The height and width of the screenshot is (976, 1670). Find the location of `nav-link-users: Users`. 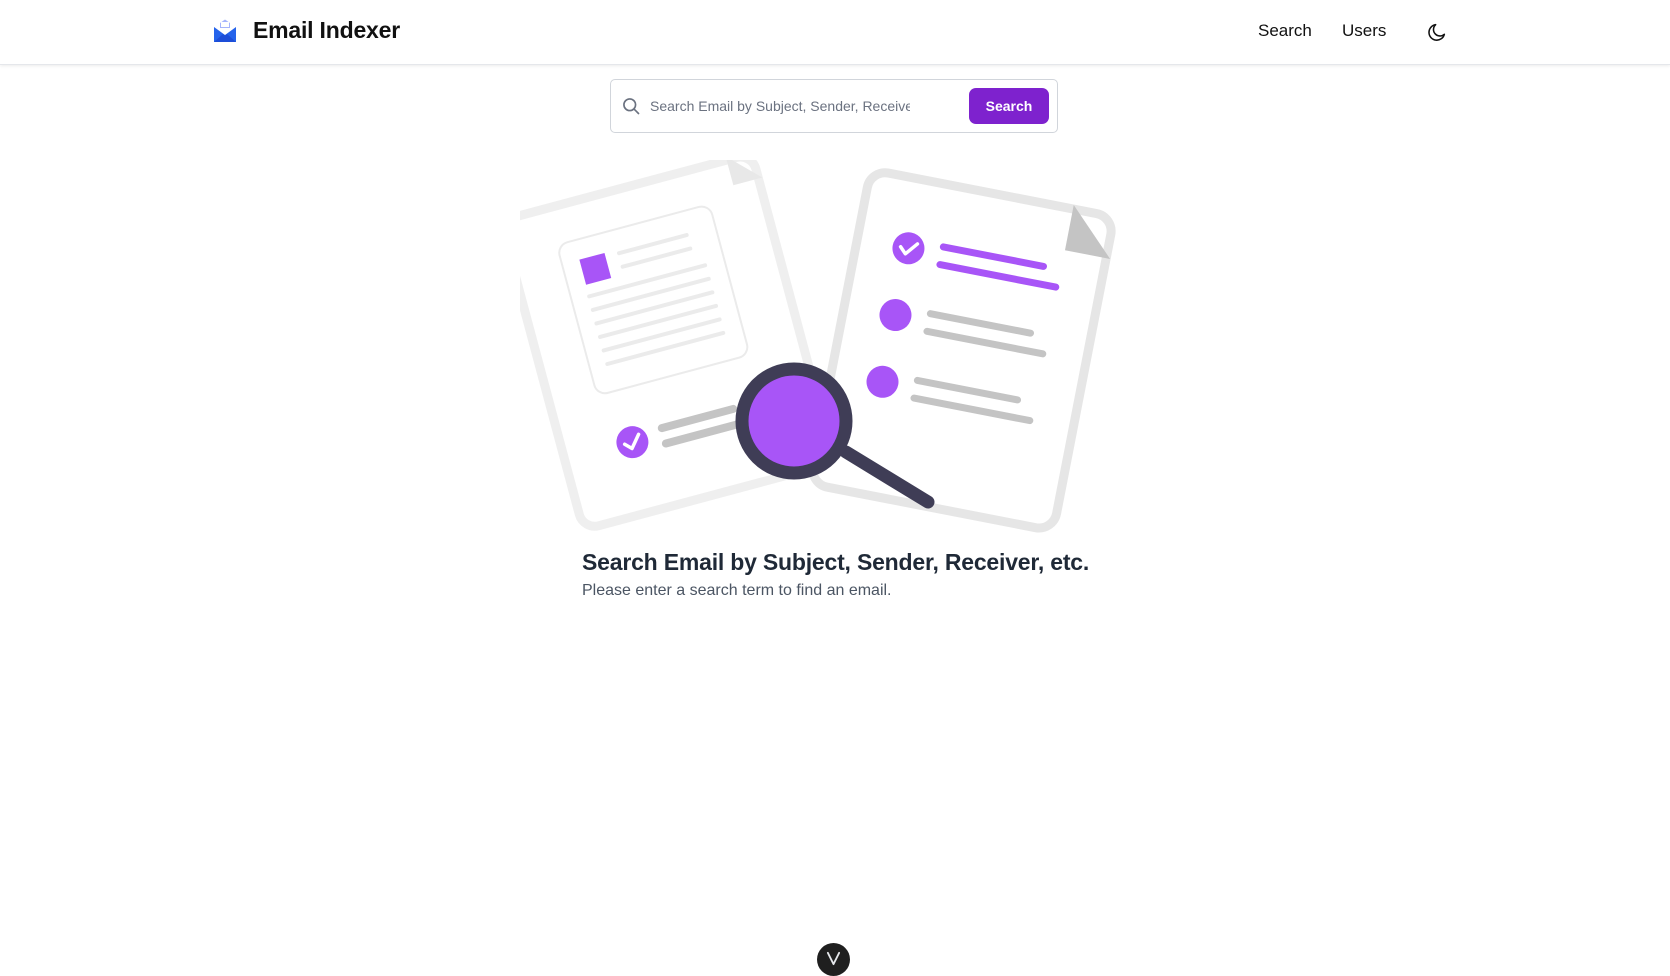

nav-link-users: Users is located at coordinates (1364, 31).